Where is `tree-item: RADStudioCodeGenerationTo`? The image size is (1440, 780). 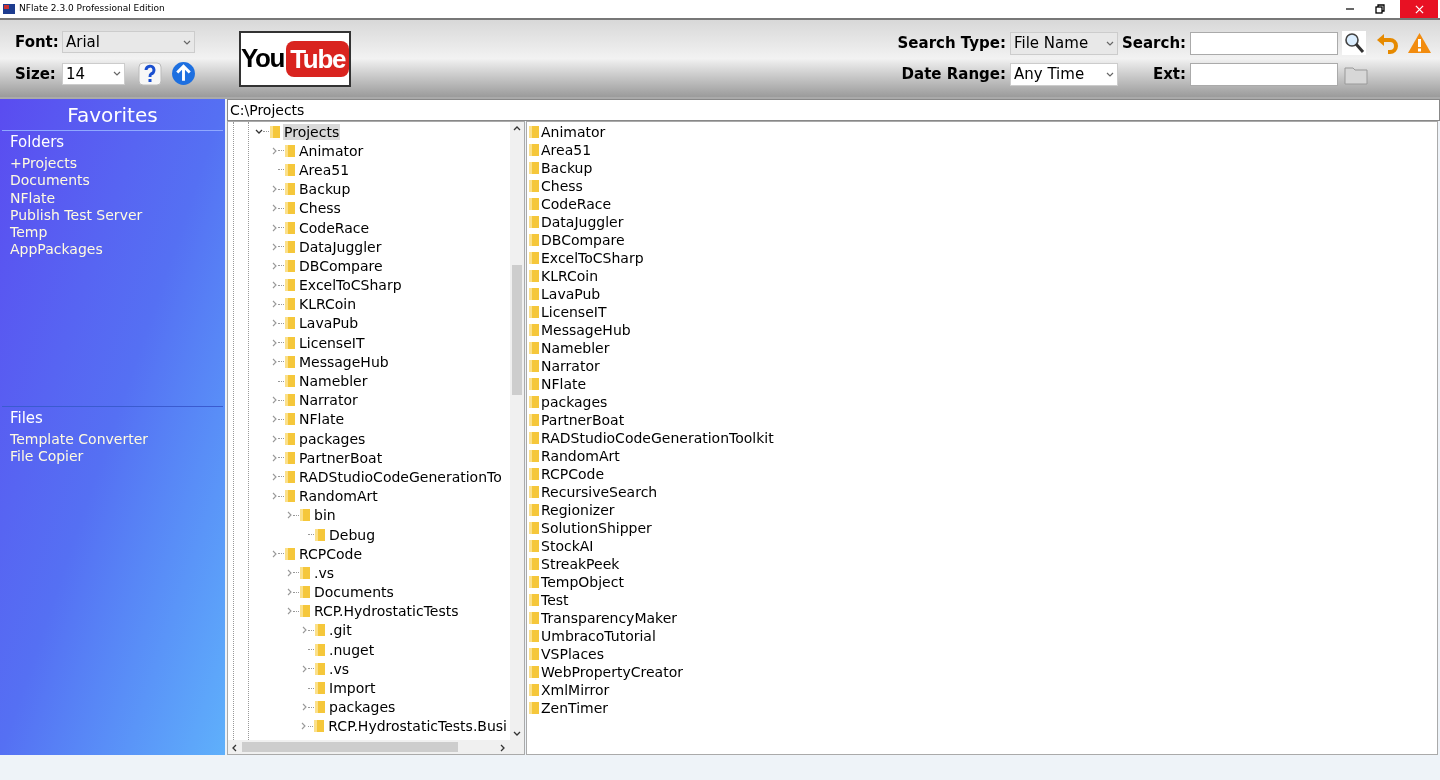
tree-item: RADStudioCodeGenerationTo is located at coordinates (400, 476).